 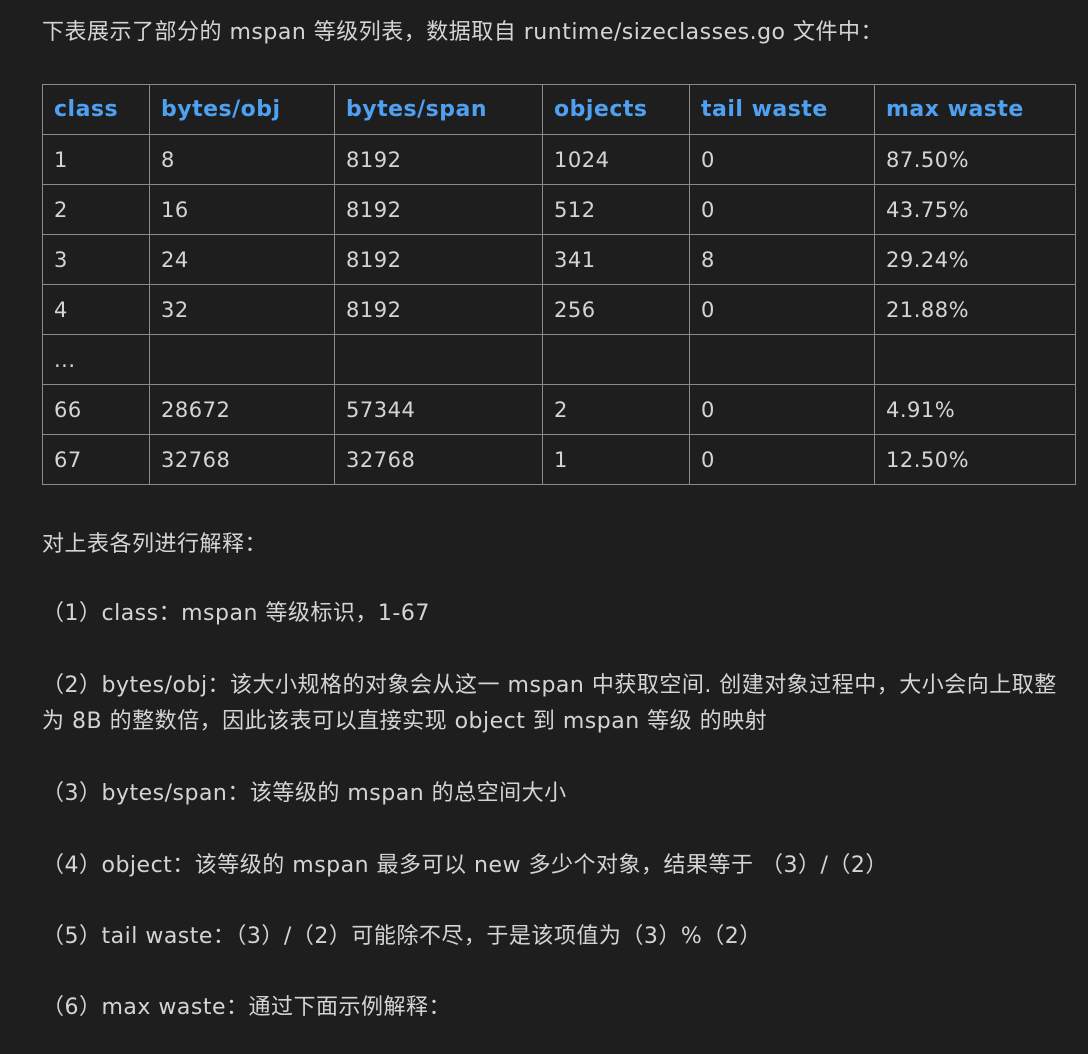 What do you see at coordinates (402, 936) in the screenshot?
I see `explain-item-tail-waste: （5）tail waste：（3）/（2）可能除不尽，于是该项值为（3）%（2）` at bounding box center [402, 936].